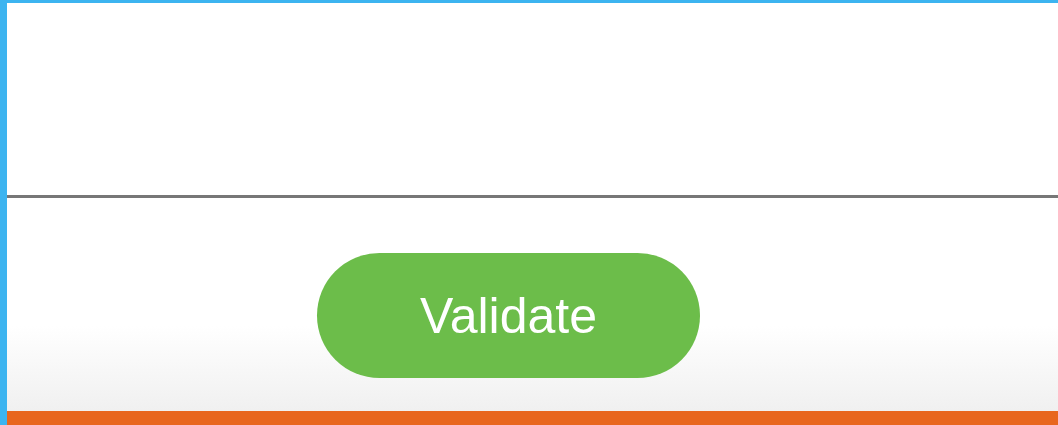  I want to click on validate-button: Validate, so click(508, 315).